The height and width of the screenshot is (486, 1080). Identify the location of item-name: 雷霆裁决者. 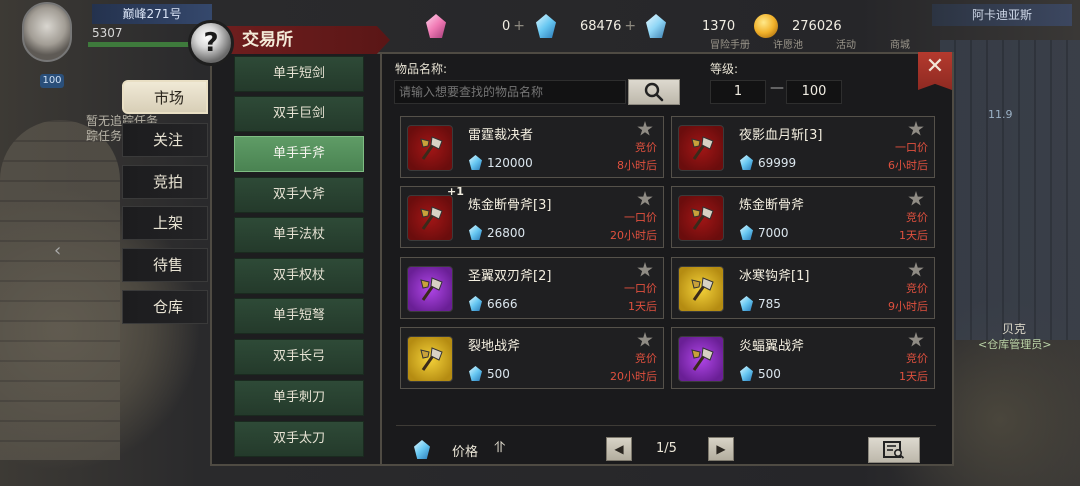
(501, 135).